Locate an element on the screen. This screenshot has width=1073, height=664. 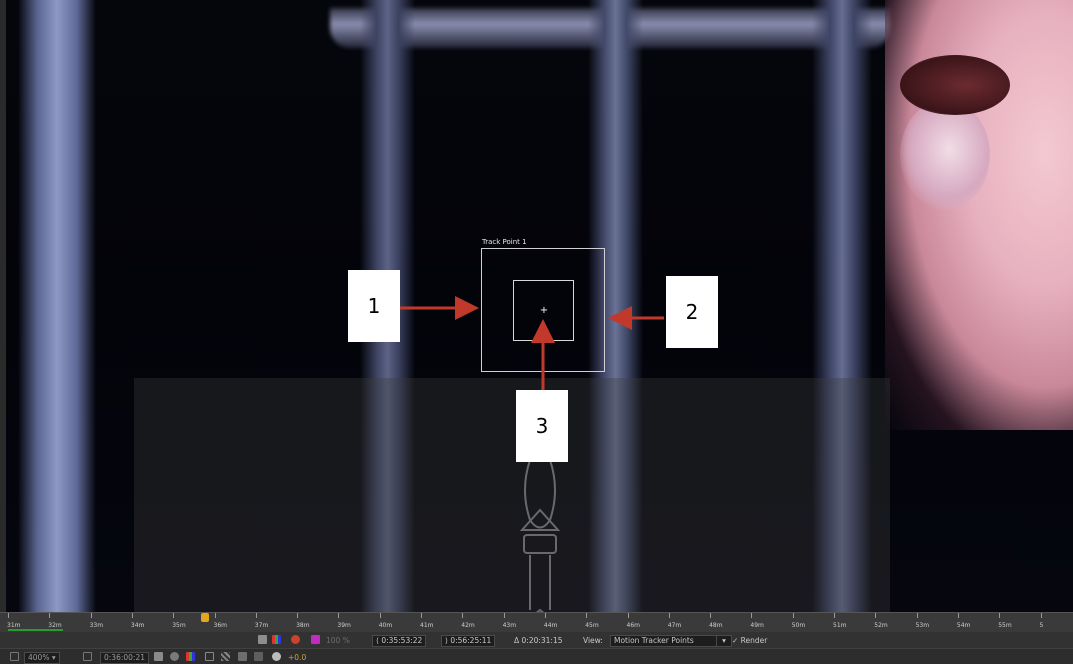
ruler-tick-label: 48m is located at coordinates (716, 625).